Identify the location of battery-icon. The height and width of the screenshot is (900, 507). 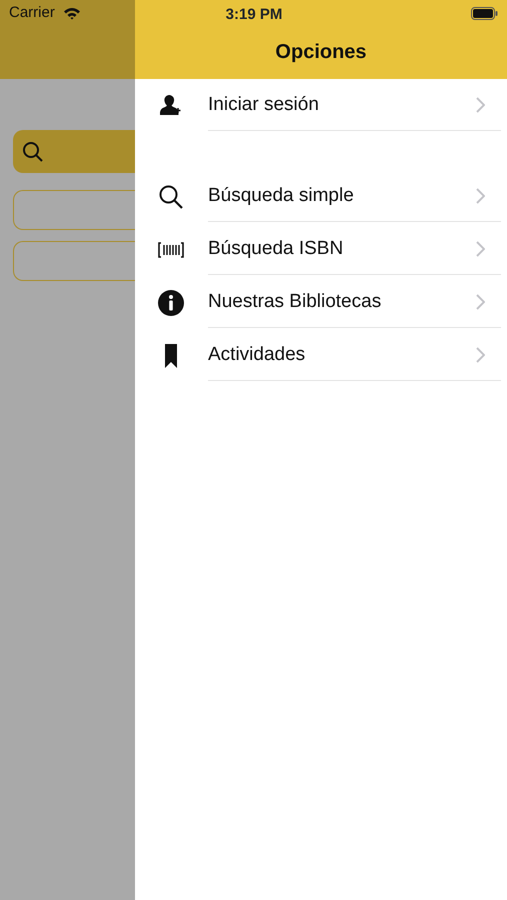
(484, 13).